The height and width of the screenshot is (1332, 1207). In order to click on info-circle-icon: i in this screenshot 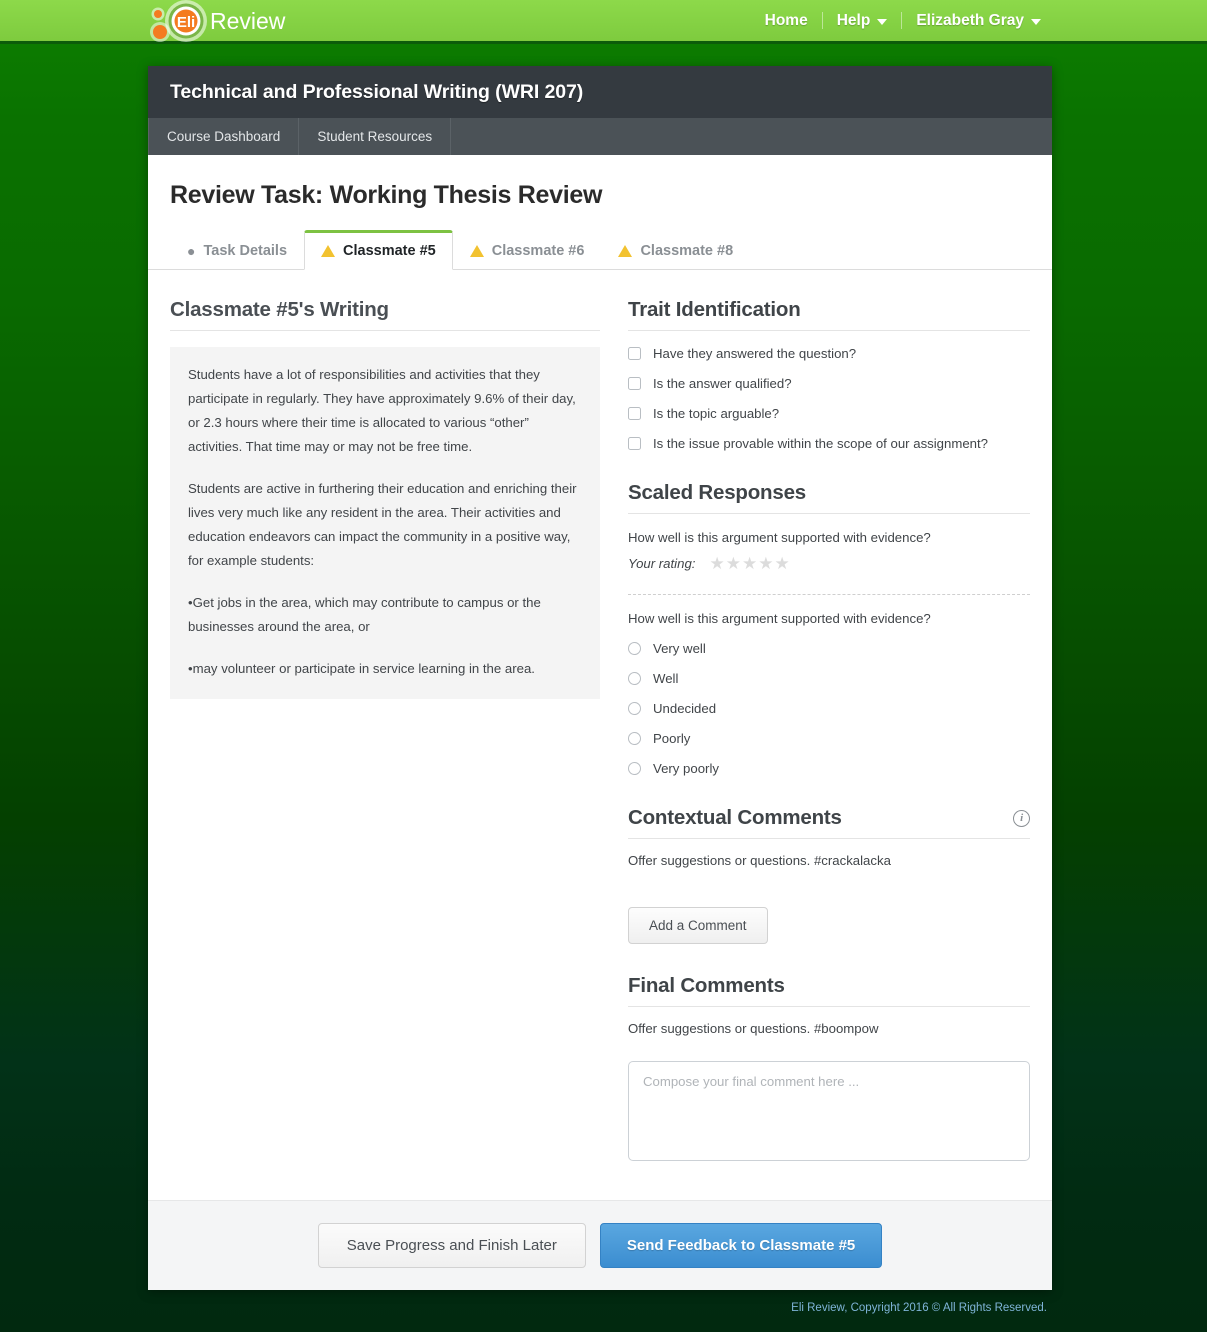, I will do `click(1021, 818)`.